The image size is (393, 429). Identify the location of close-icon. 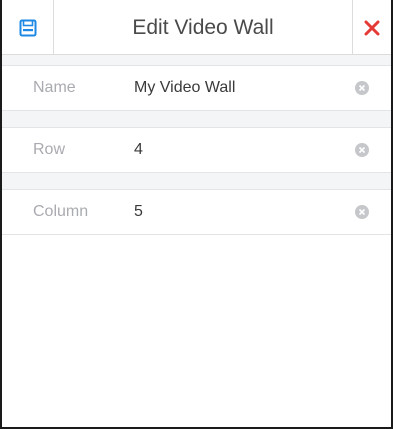
(372, 27).